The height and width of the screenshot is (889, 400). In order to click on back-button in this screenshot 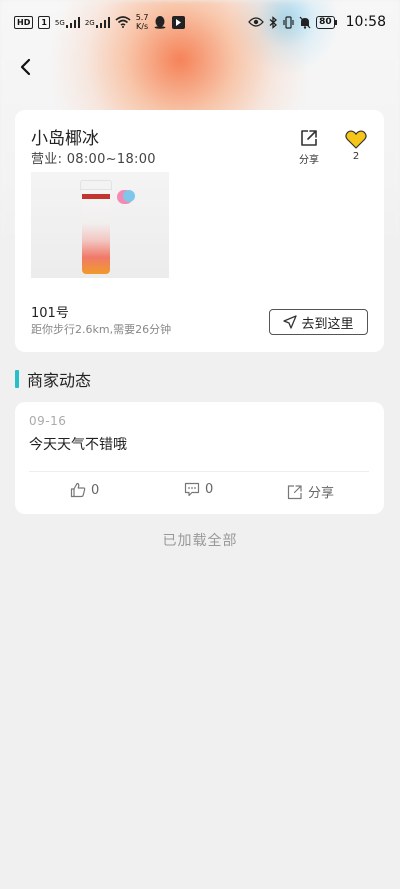, I will do `click(25, 67)`.